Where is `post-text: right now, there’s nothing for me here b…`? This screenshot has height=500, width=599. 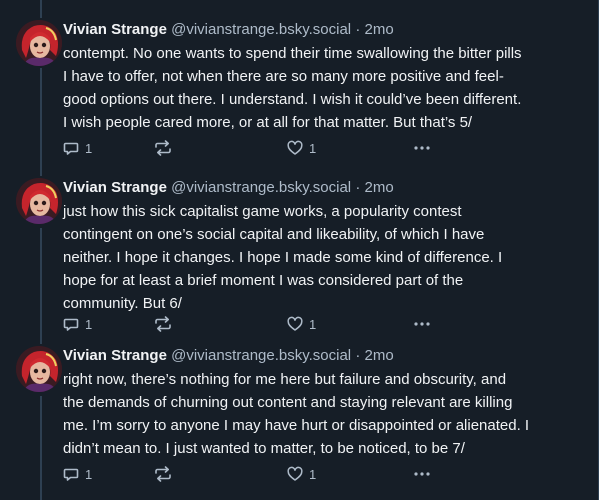
post-text: right now, there’s nothing for me here b… is located at coordinates (296, 414).